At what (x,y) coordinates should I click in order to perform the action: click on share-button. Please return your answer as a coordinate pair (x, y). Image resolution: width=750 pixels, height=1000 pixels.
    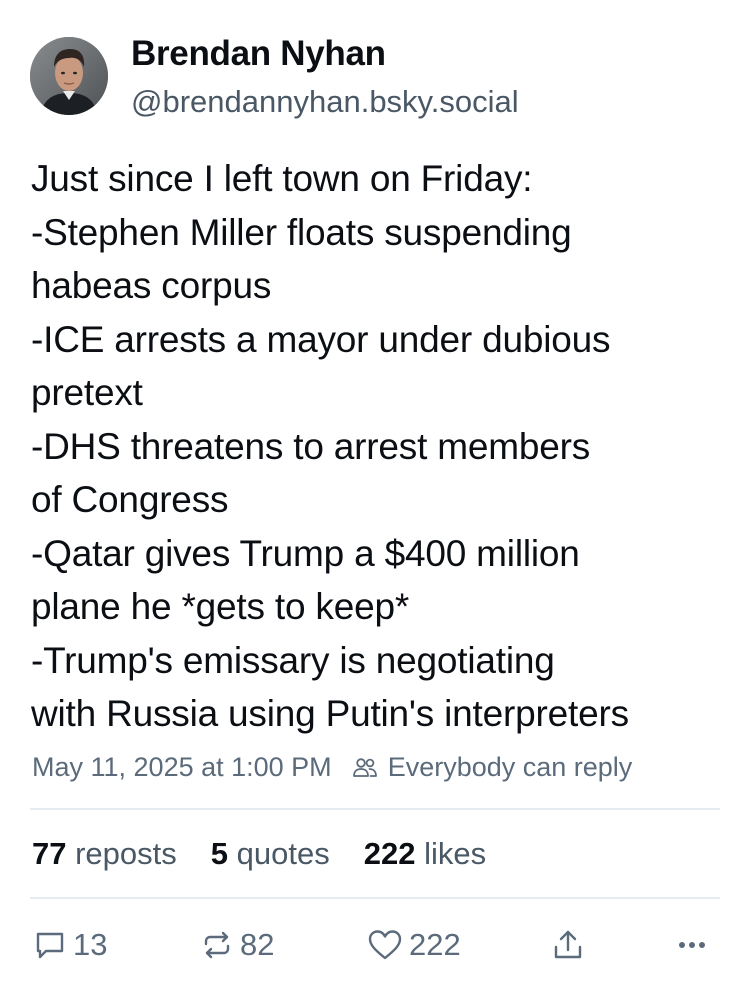
    Looking at the image, I should click on (568, 945).